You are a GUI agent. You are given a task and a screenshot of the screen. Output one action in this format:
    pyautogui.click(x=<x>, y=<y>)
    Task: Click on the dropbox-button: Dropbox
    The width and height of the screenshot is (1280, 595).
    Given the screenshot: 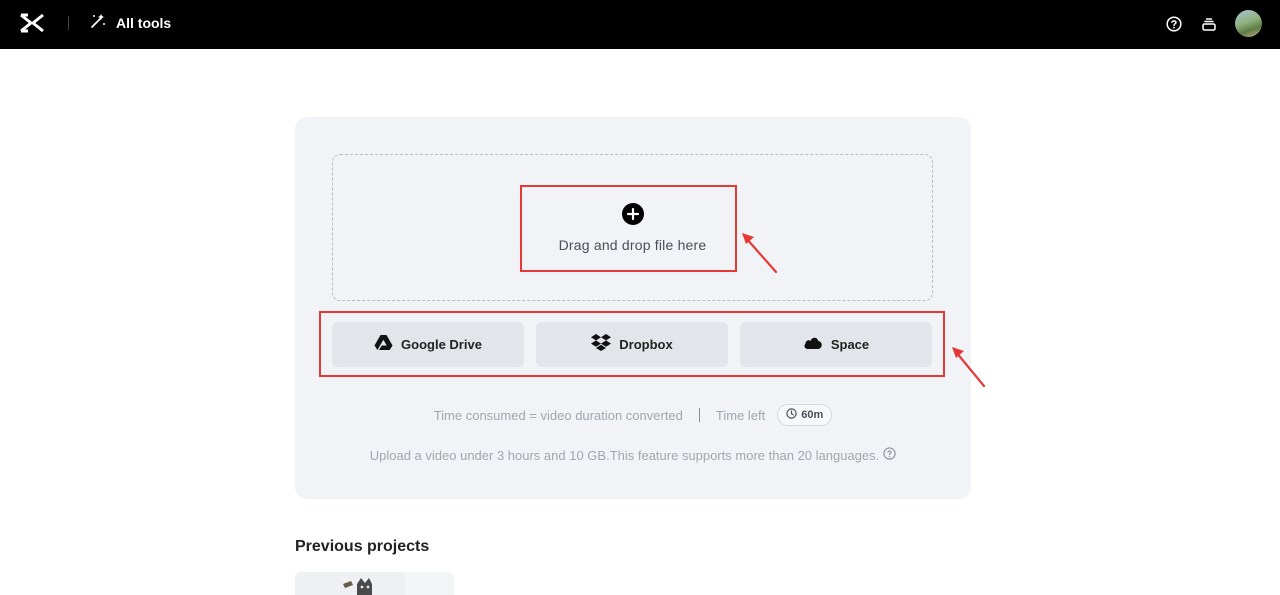 What is the action you would take?
    pyautogui.click(x=632, y=344)
    